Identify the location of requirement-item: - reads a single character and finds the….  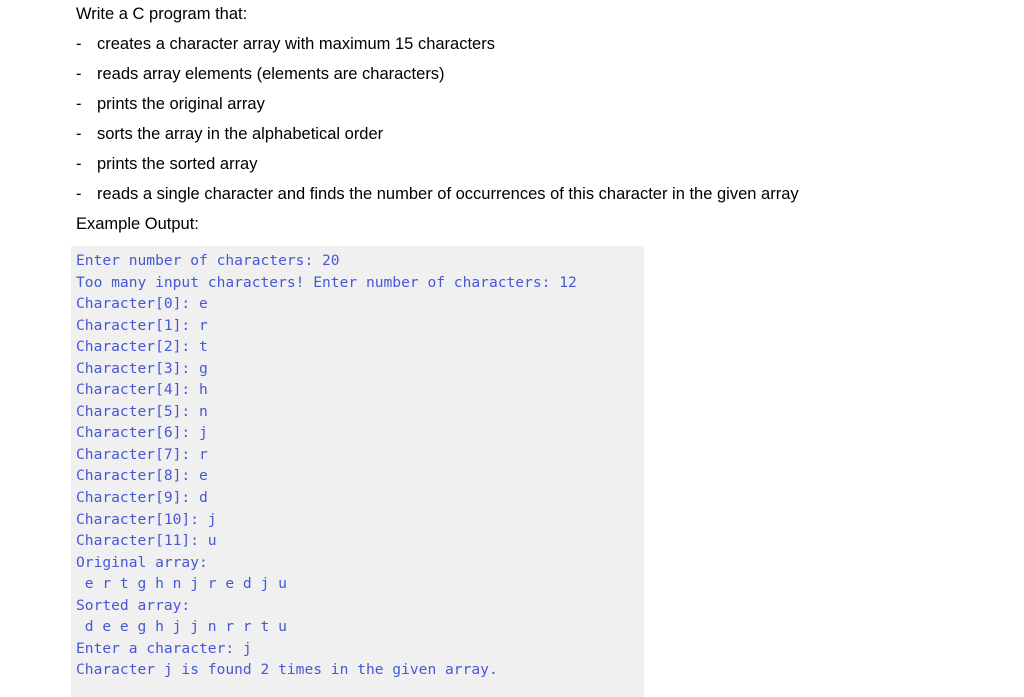
(526, 194).